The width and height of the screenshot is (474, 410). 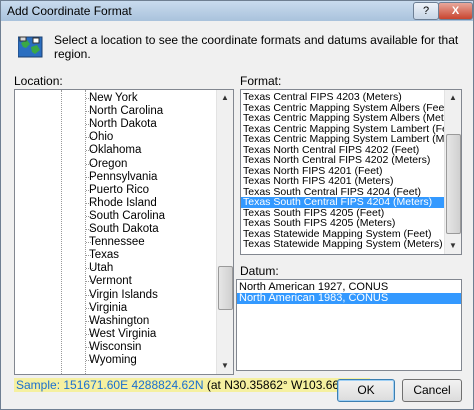 I want to click on location-item: Virgin Islands, so click(x=123, y=295).